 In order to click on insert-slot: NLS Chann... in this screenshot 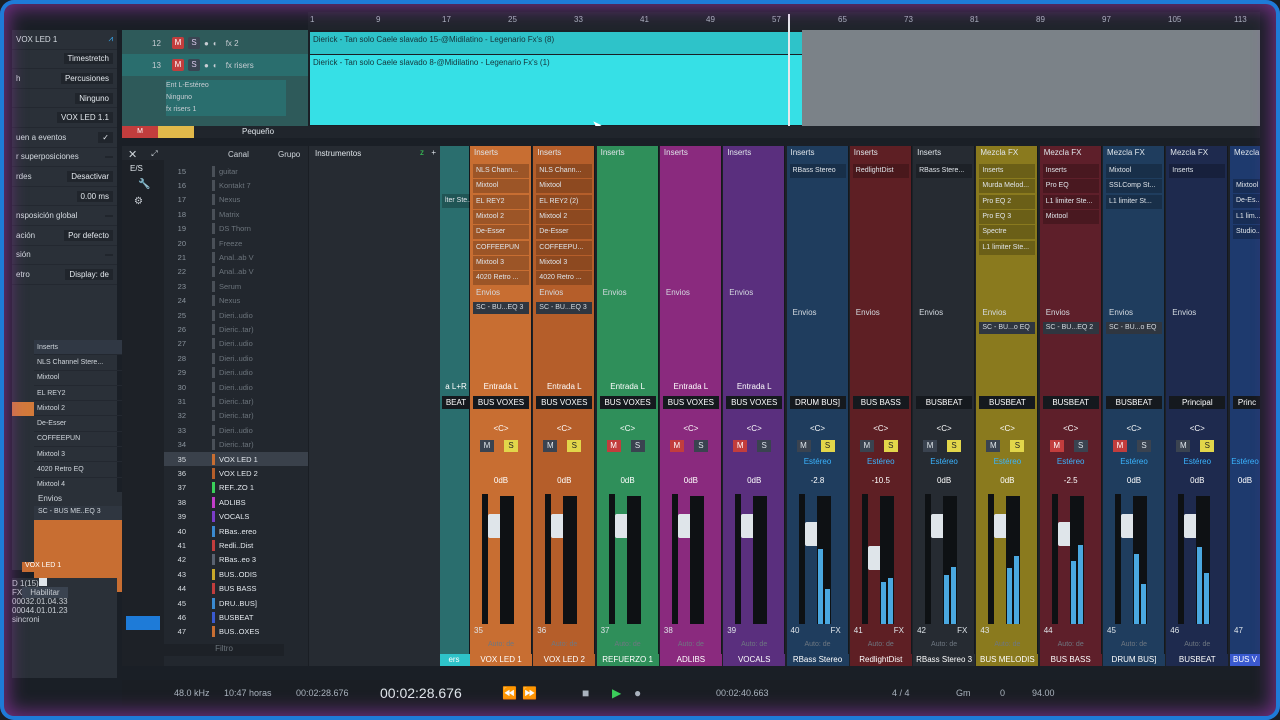, I will do `click(501, 171)`.